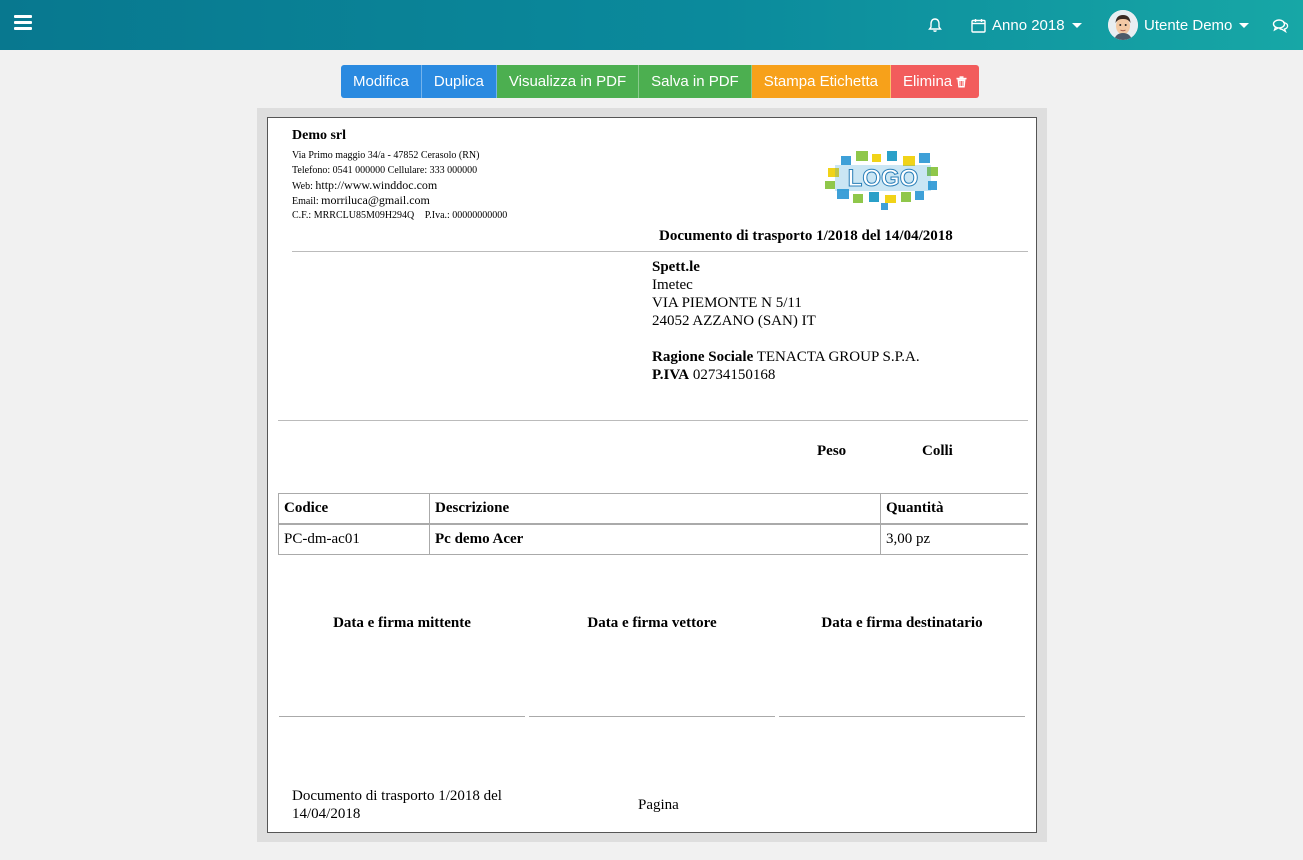 Image resolution: width=1303 pixels, height=860 pixels. What do you see at coordinates (1280, 25) in the screenshot?
I see `chat-icon` at bounding box center [1280, 25].